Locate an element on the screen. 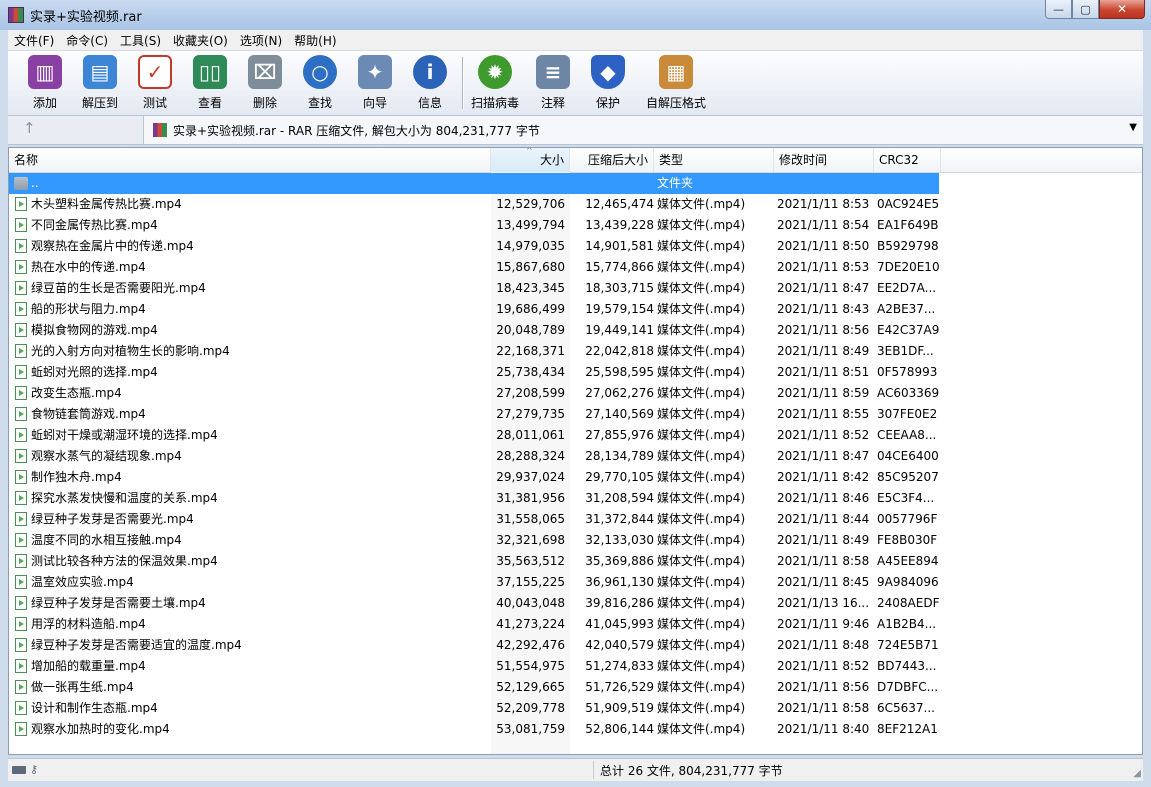 This screenshot has height=787, width=1151. file-modified: 2021/1/11 8:48 is located at coordinates (823, 645).